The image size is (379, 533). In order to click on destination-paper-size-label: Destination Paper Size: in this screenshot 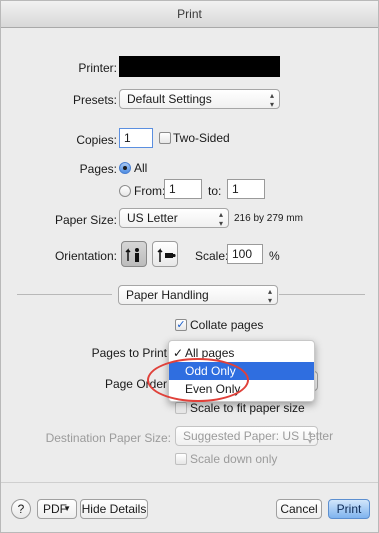, I will do `click(108, 438)`.